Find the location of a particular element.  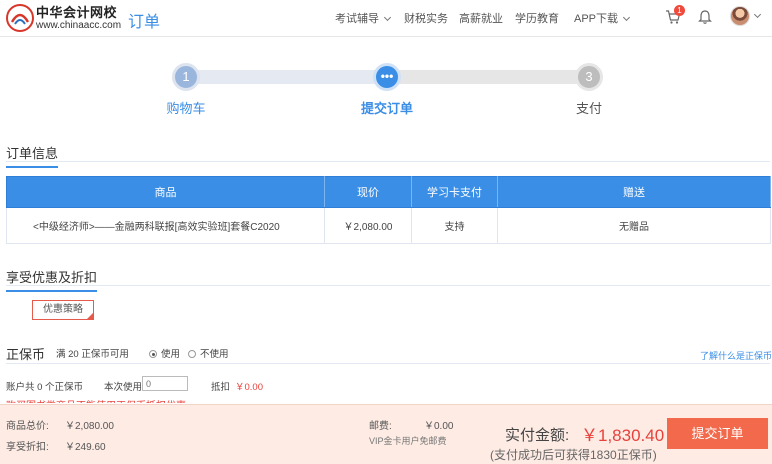

radio-use: 使用 is located at coordinates (164, 353).